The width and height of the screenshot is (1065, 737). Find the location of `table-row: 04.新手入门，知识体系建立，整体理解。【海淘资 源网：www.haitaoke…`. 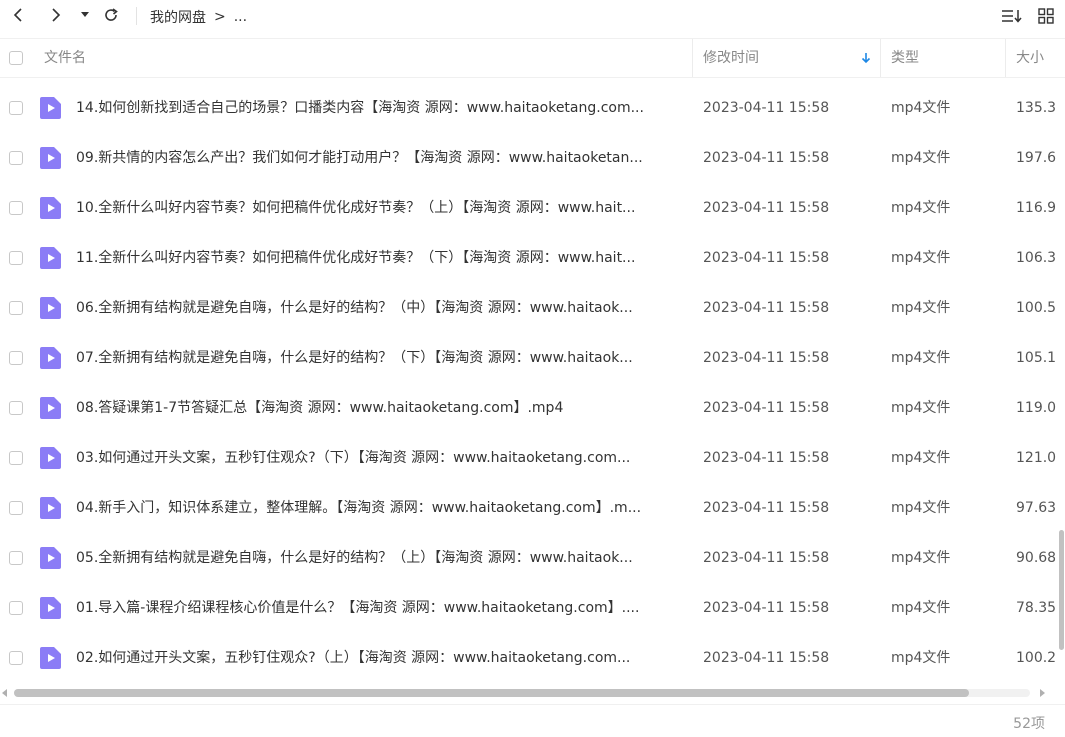

table-row: 04.新手入门，知识体系建立，整体理解。【海淘资 源网：www.haitaoke… is located at coordinates (532, 508).